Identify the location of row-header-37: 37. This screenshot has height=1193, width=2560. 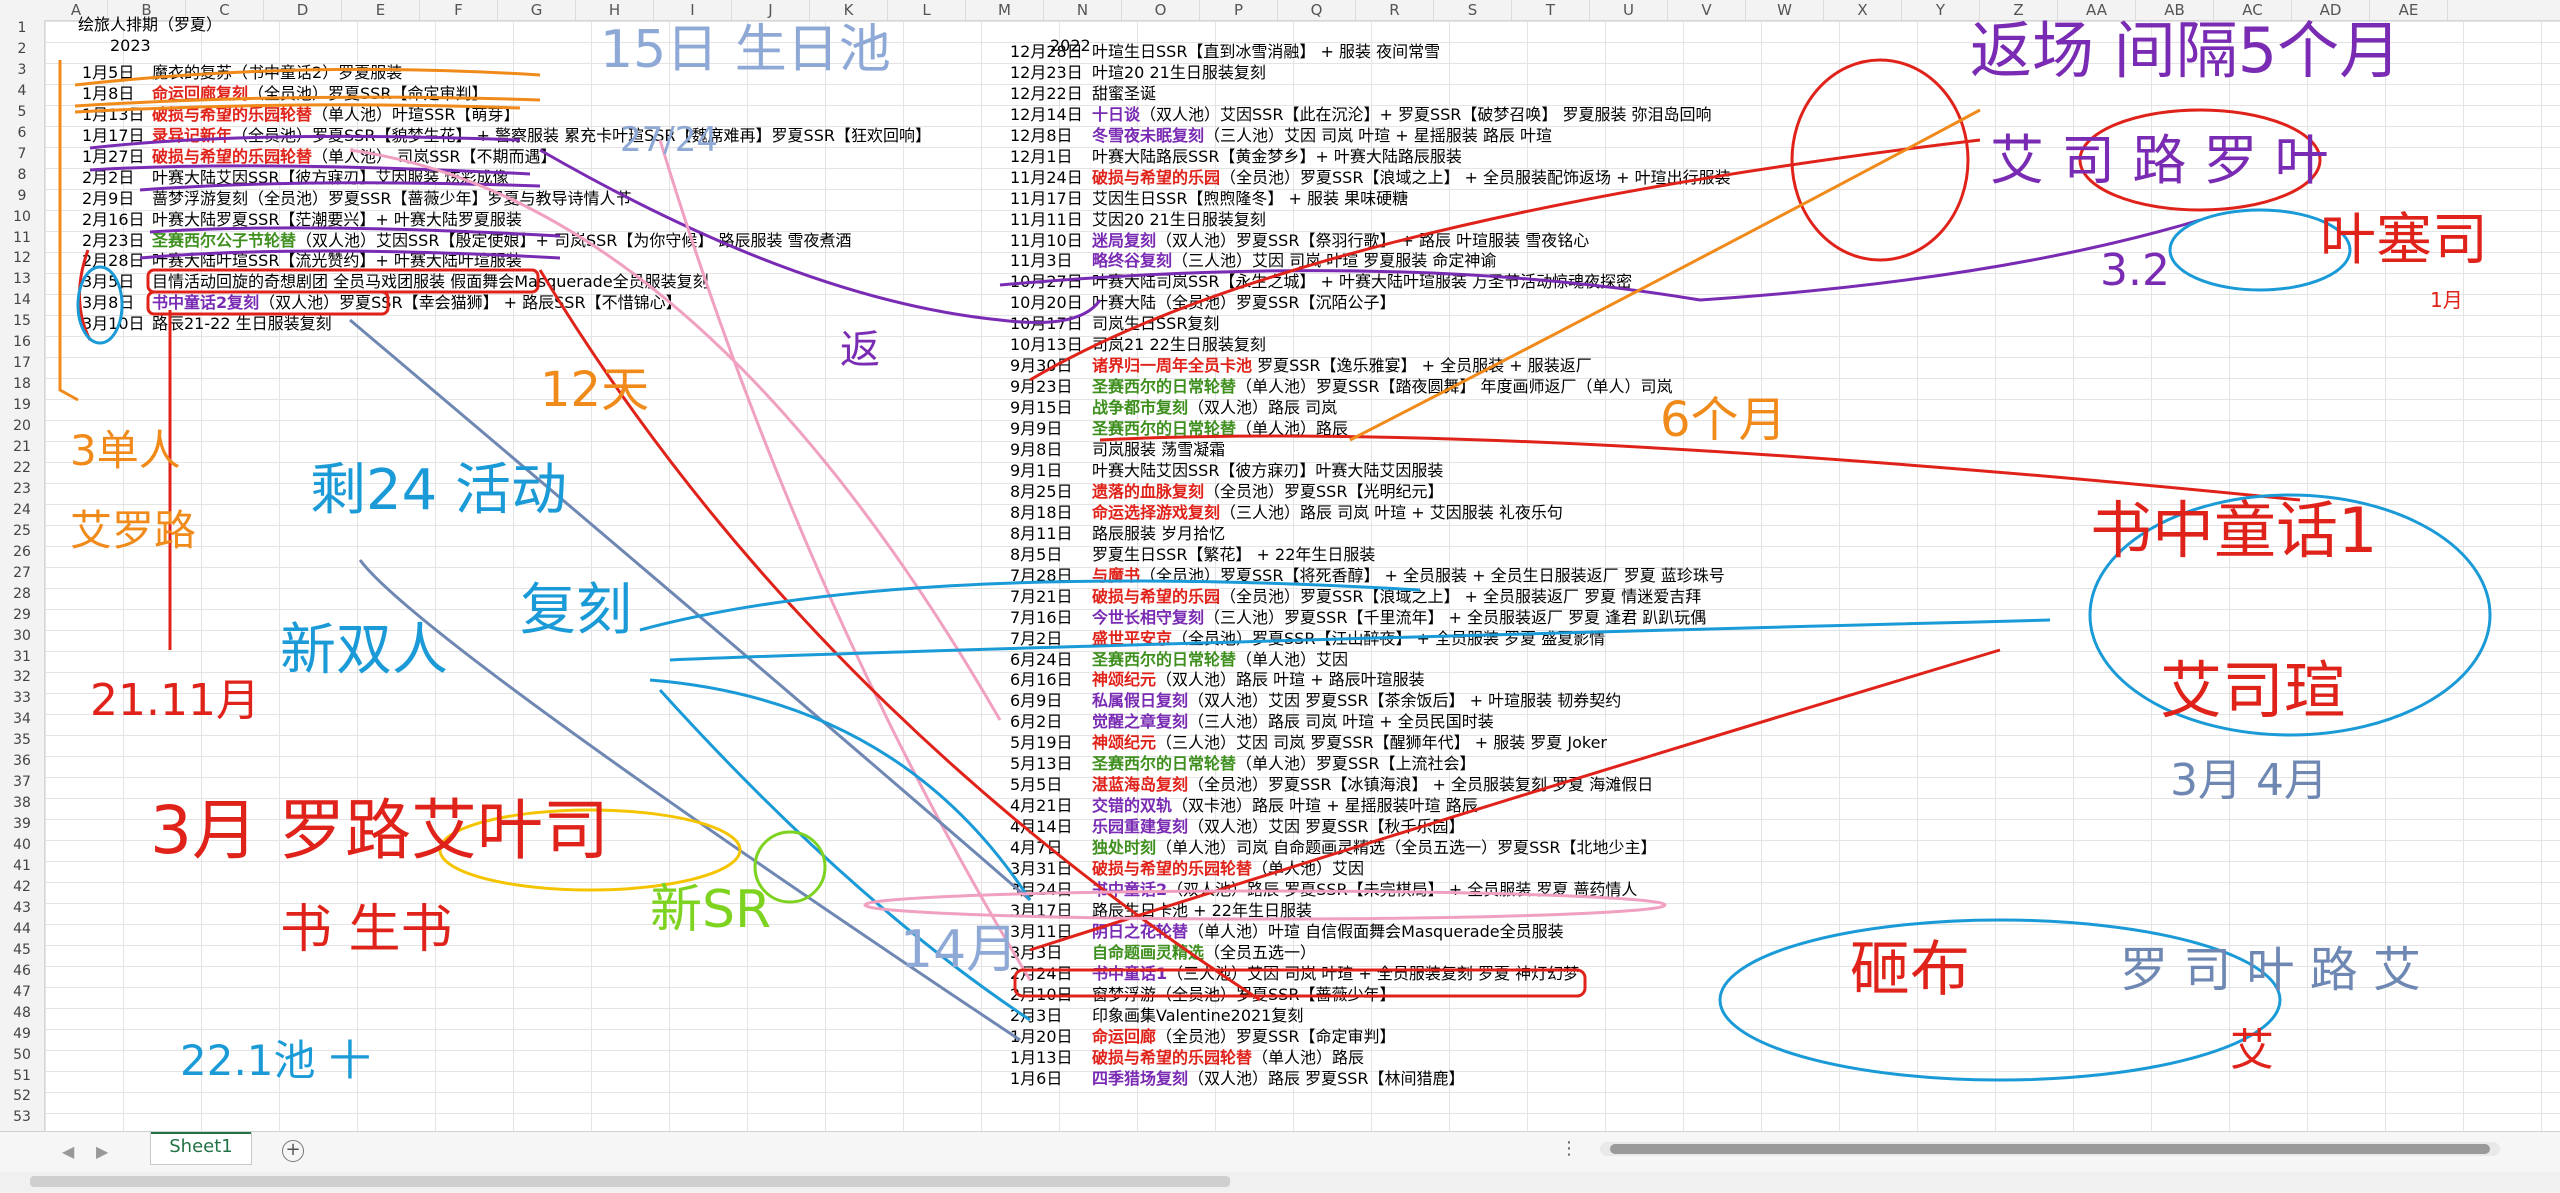
(22, 782).